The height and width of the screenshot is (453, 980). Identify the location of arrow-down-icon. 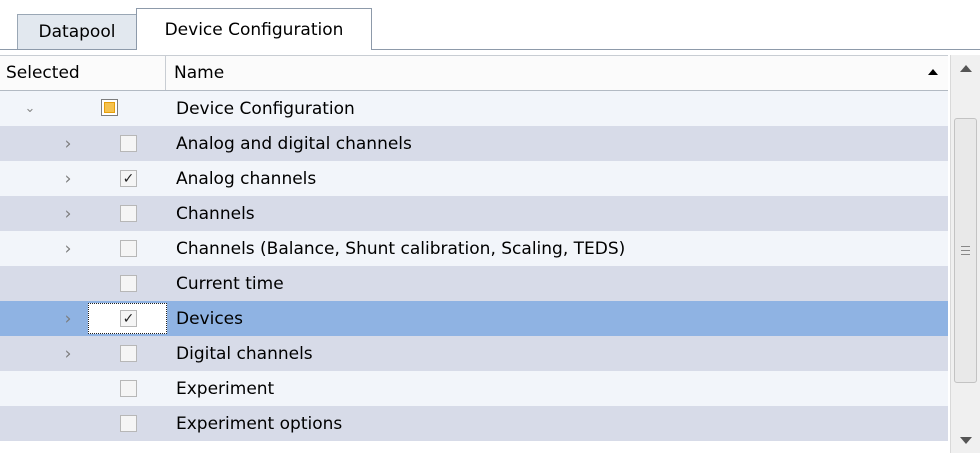
(965, 440).